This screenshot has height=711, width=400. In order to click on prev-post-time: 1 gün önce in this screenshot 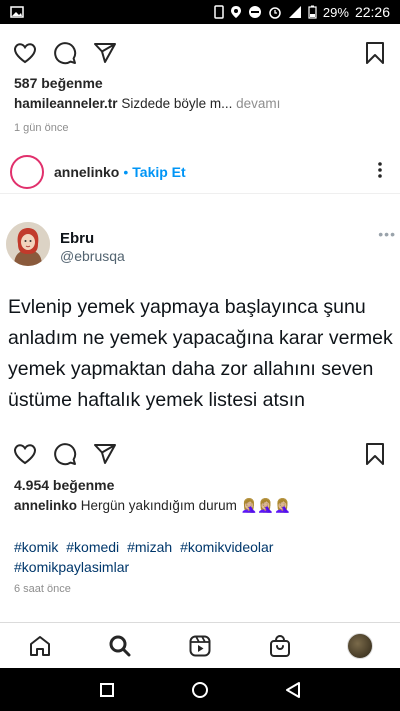, I will do `click(41, 128)`.